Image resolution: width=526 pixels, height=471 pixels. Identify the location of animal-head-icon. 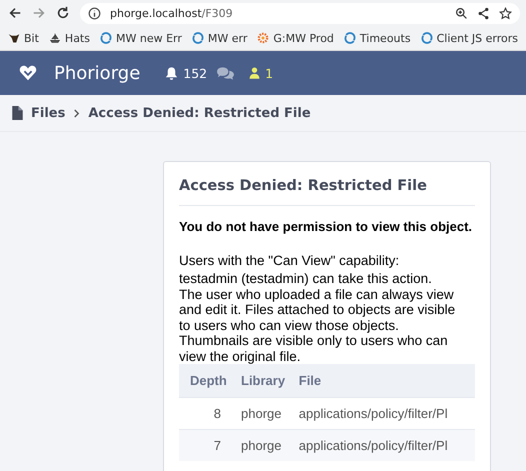
(14, 38).